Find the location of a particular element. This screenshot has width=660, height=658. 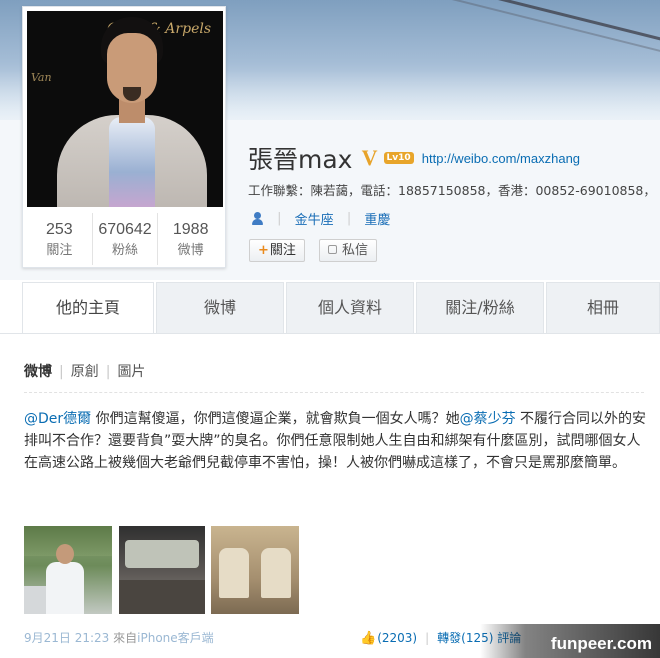

source-prefix: 來自 is located at coordinates (125, 638).